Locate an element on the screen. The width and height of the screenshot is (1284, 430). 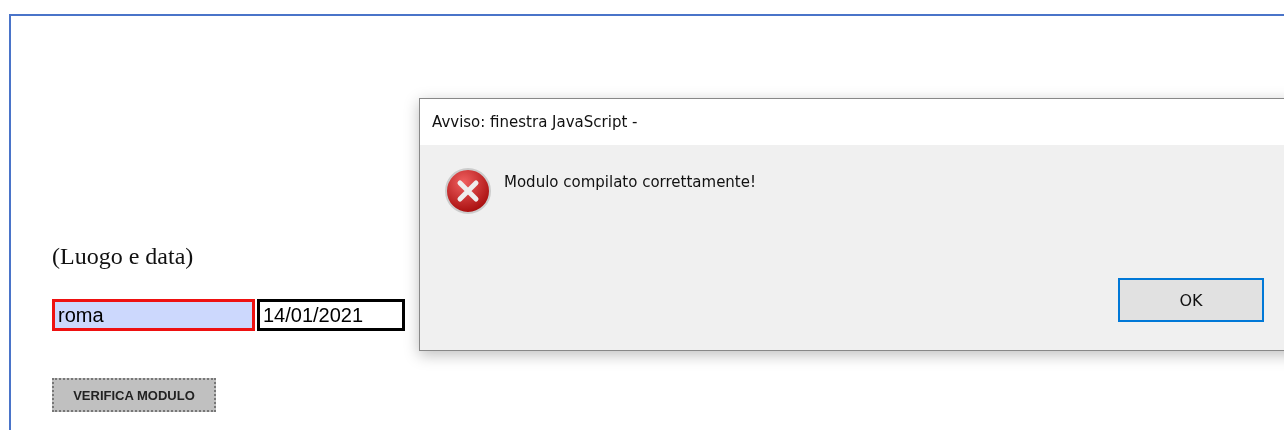
error-icon is located at coordinates (468, 191).